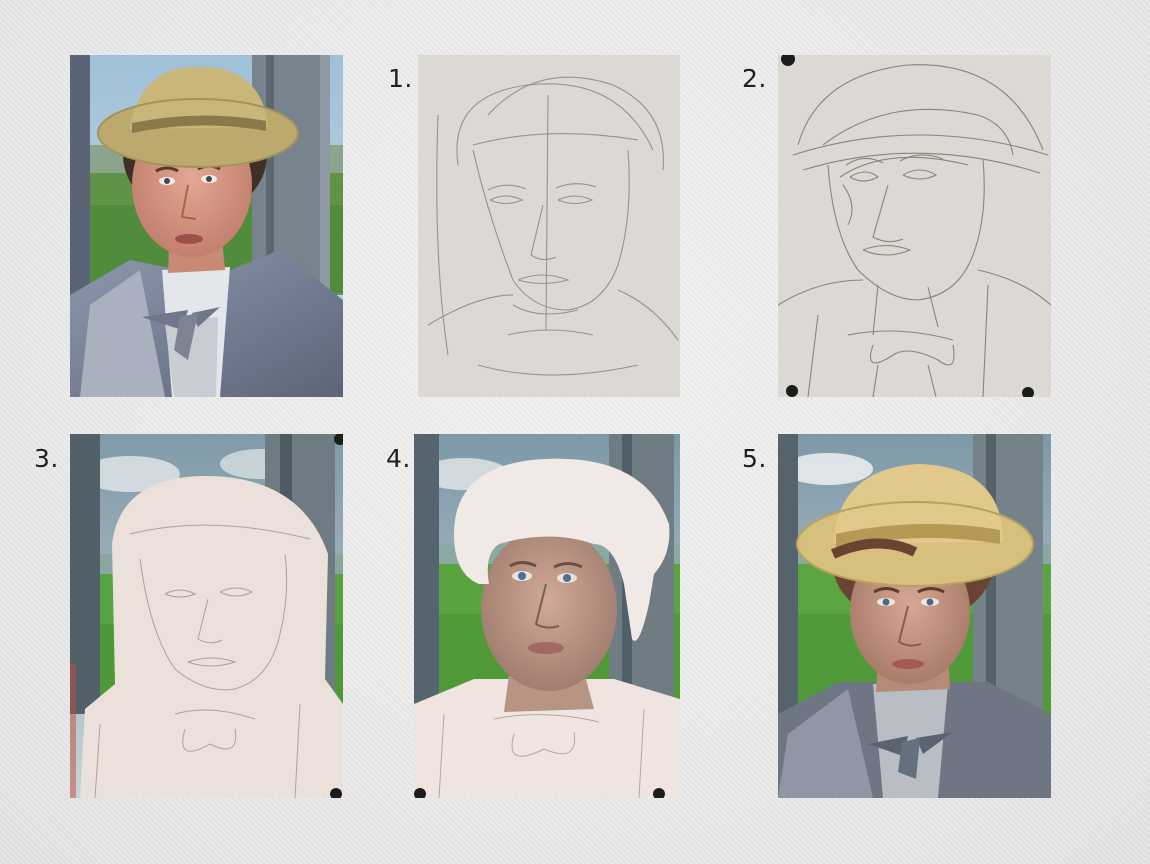  What do you see at coordinates (400, 78) in the screenshot?
I see `step-label-1: 1.` at bounding box center [400, 78].